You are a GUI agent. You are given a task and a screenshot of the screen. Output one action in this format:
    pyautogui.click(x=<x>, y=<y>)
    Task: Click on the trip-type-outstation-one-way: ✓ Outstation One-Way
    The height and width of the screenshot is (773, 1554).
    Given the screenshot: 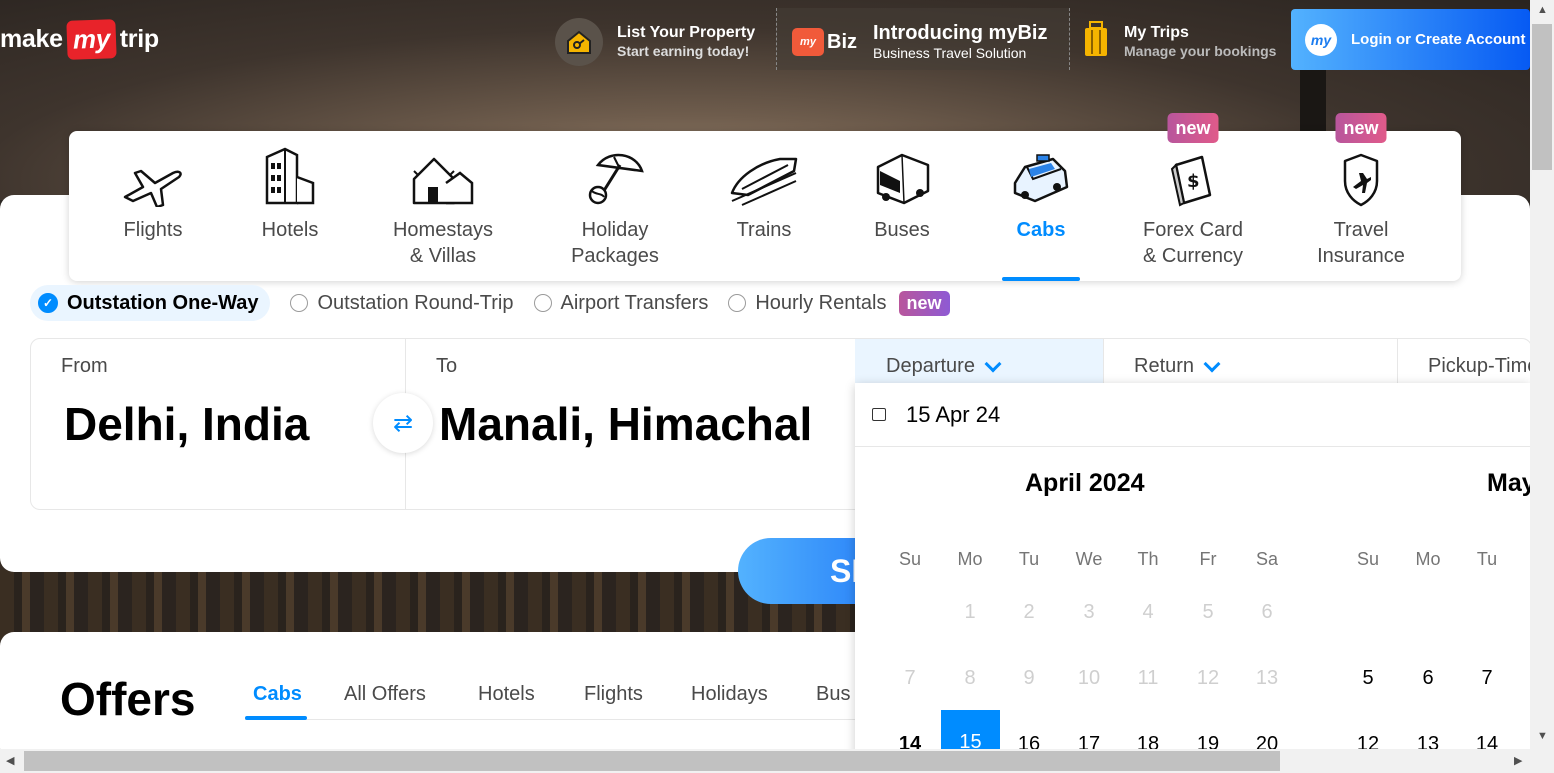 What is the action you would take?
    pyautogui.click(x=150, y=303)
    